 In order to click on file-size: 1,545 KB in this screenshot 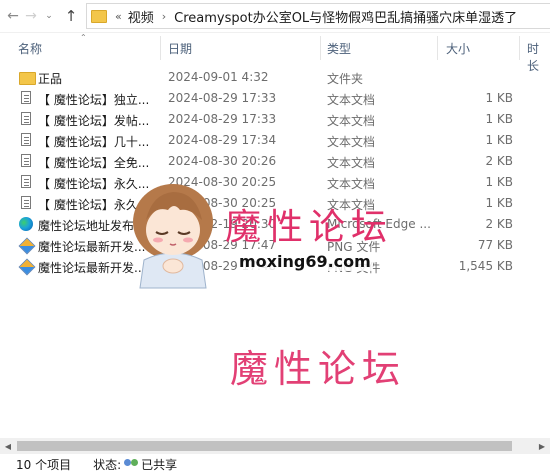, I will do `click(485, 266)`.